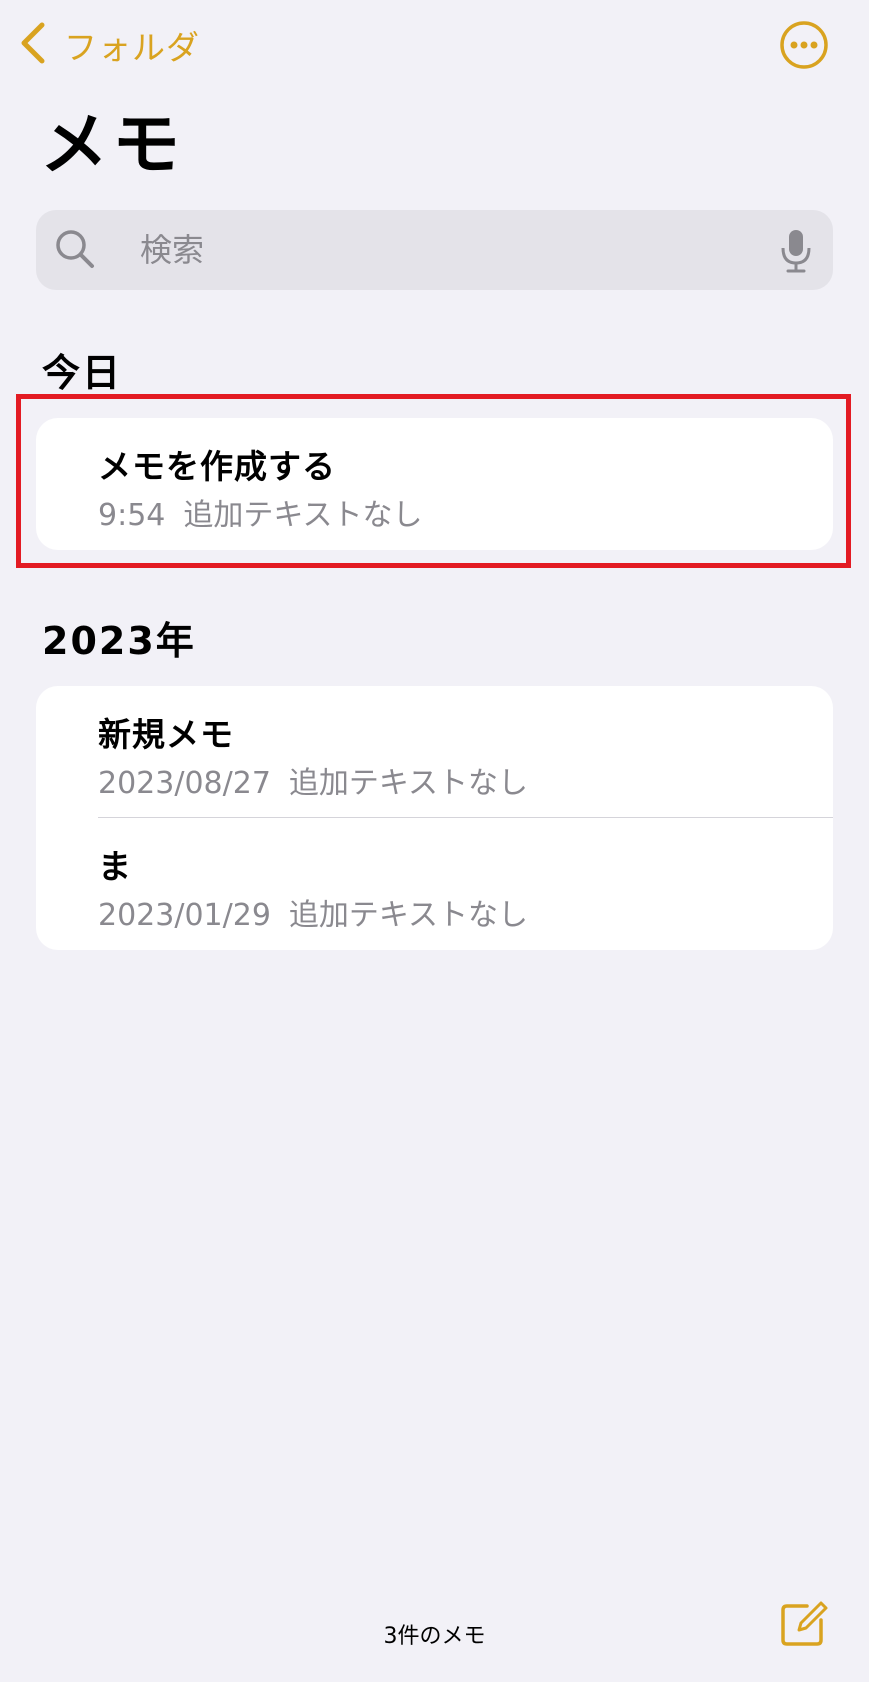 Image resolution: width=869 pixels, height=1682 pixels. I want to click on list-item: 新規メモ 2023/08/27 追加テキストなし, so click(434, 752).